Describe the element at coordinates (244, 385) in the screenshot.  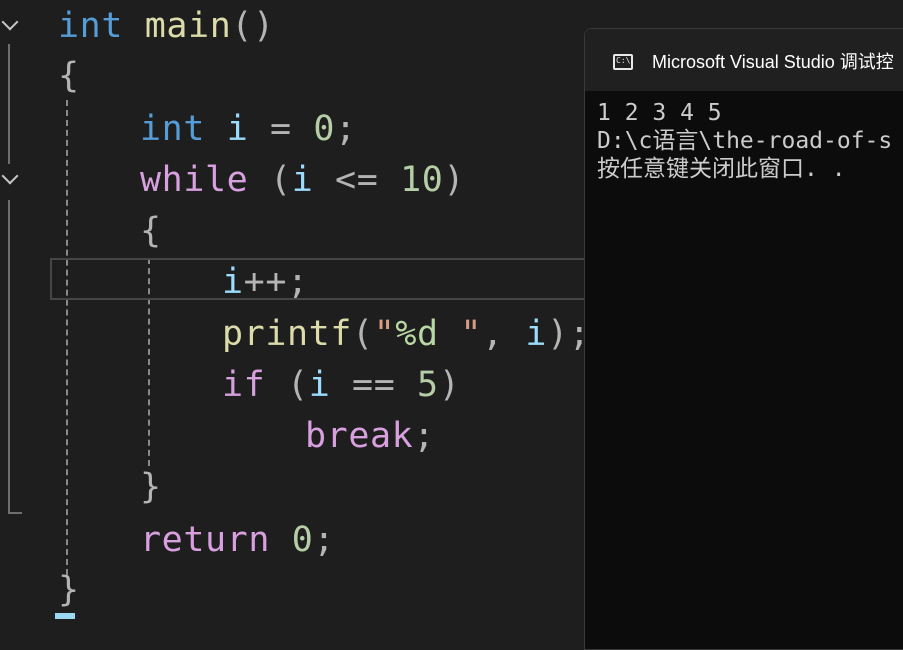
I see `keyword: if` at that location.